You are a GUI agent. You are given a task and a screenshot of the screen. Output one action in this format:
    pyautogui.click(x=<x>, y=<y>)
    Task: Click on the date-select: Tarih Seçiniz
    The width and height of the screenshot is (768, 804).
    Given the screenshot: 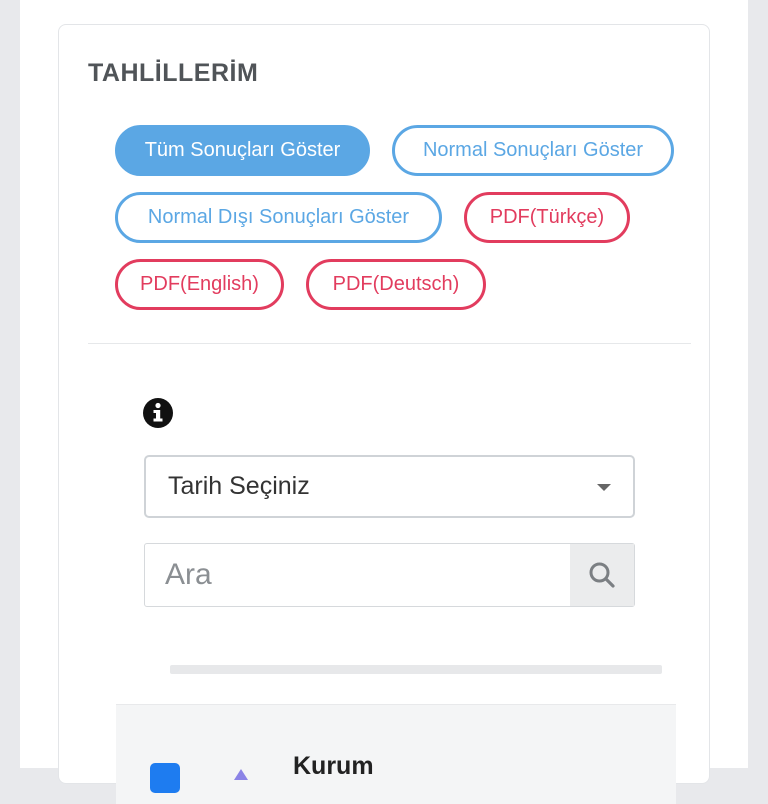 What is the action you would take?
    pyautogui.click(x=389, y=486)
    